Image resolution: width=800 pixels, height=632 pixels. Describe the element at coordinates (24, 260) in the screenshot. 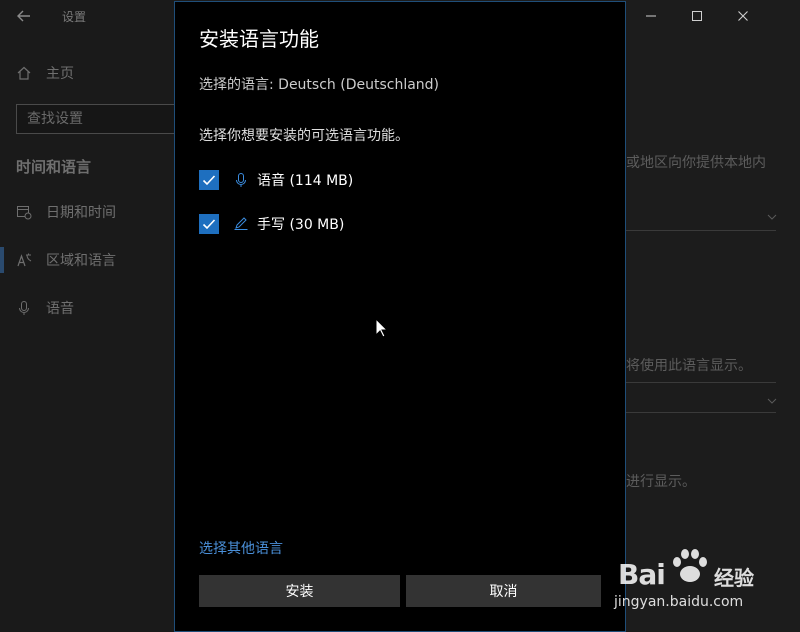

I see `language-icon` at that location.